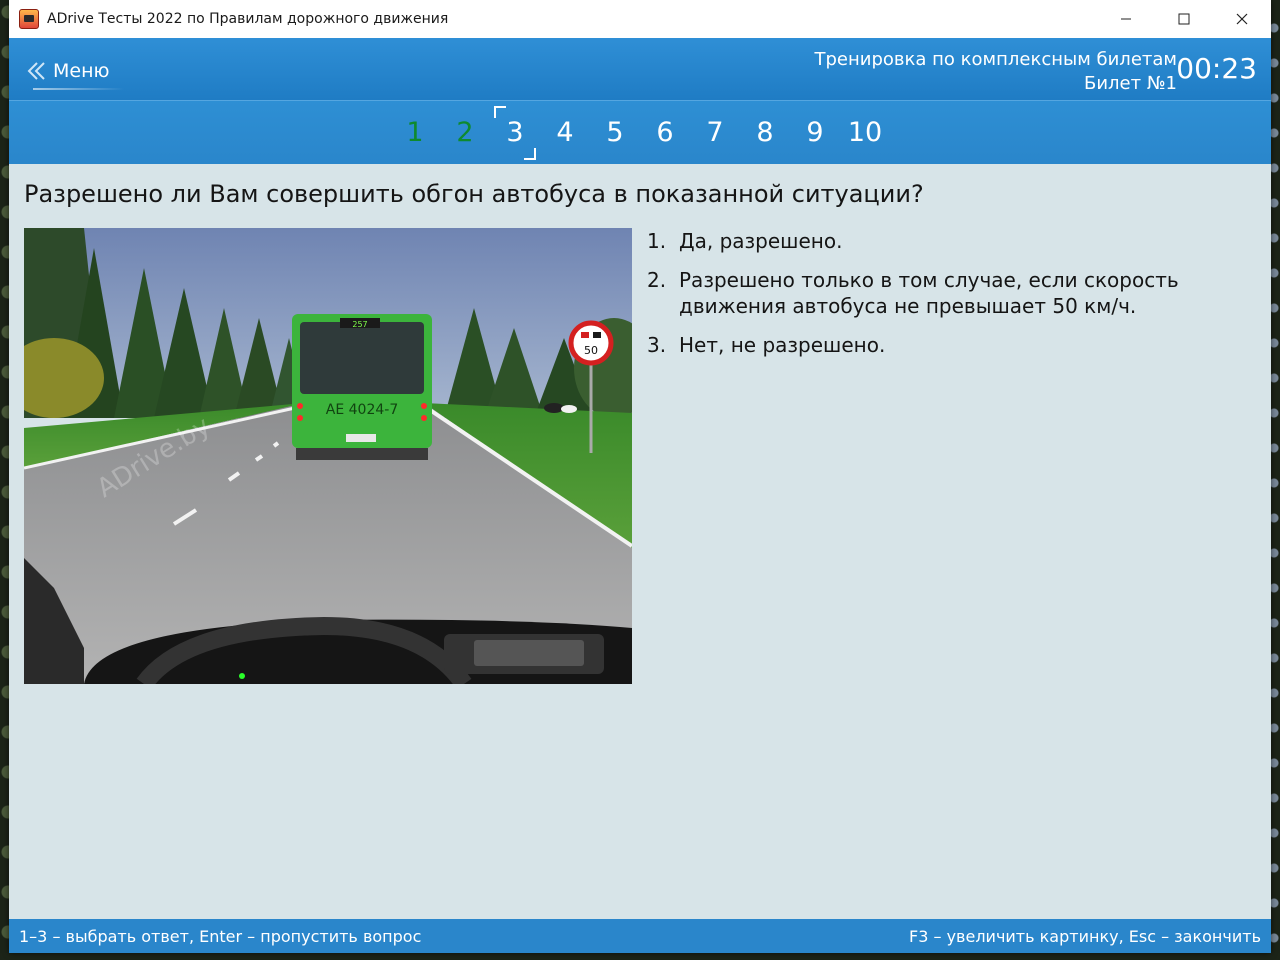 The image size is (1280, 960). Describe the element at coordinates (1216, 68) in the screenshot. I see `timer: 00:23` at that location.